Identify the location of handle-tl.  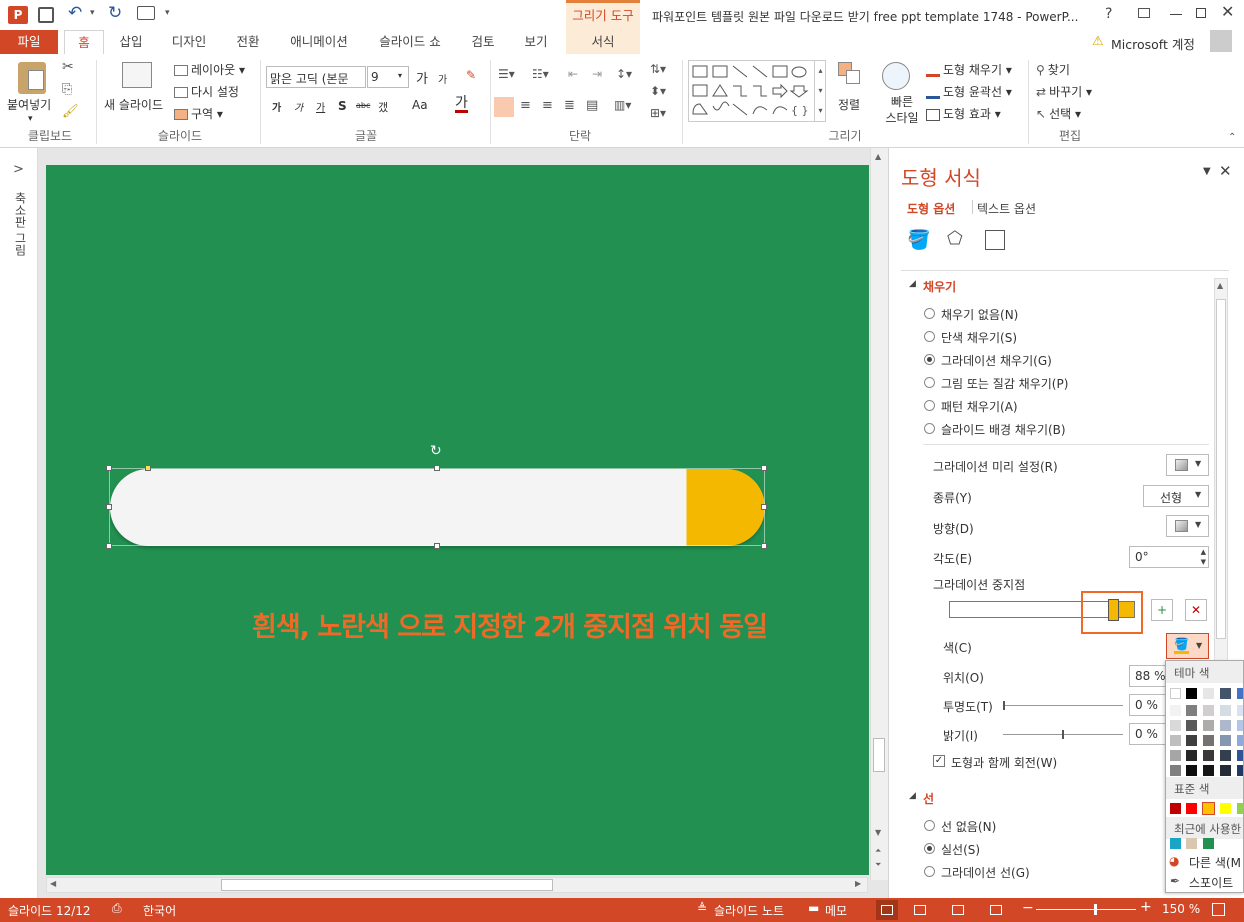
(109, 468).